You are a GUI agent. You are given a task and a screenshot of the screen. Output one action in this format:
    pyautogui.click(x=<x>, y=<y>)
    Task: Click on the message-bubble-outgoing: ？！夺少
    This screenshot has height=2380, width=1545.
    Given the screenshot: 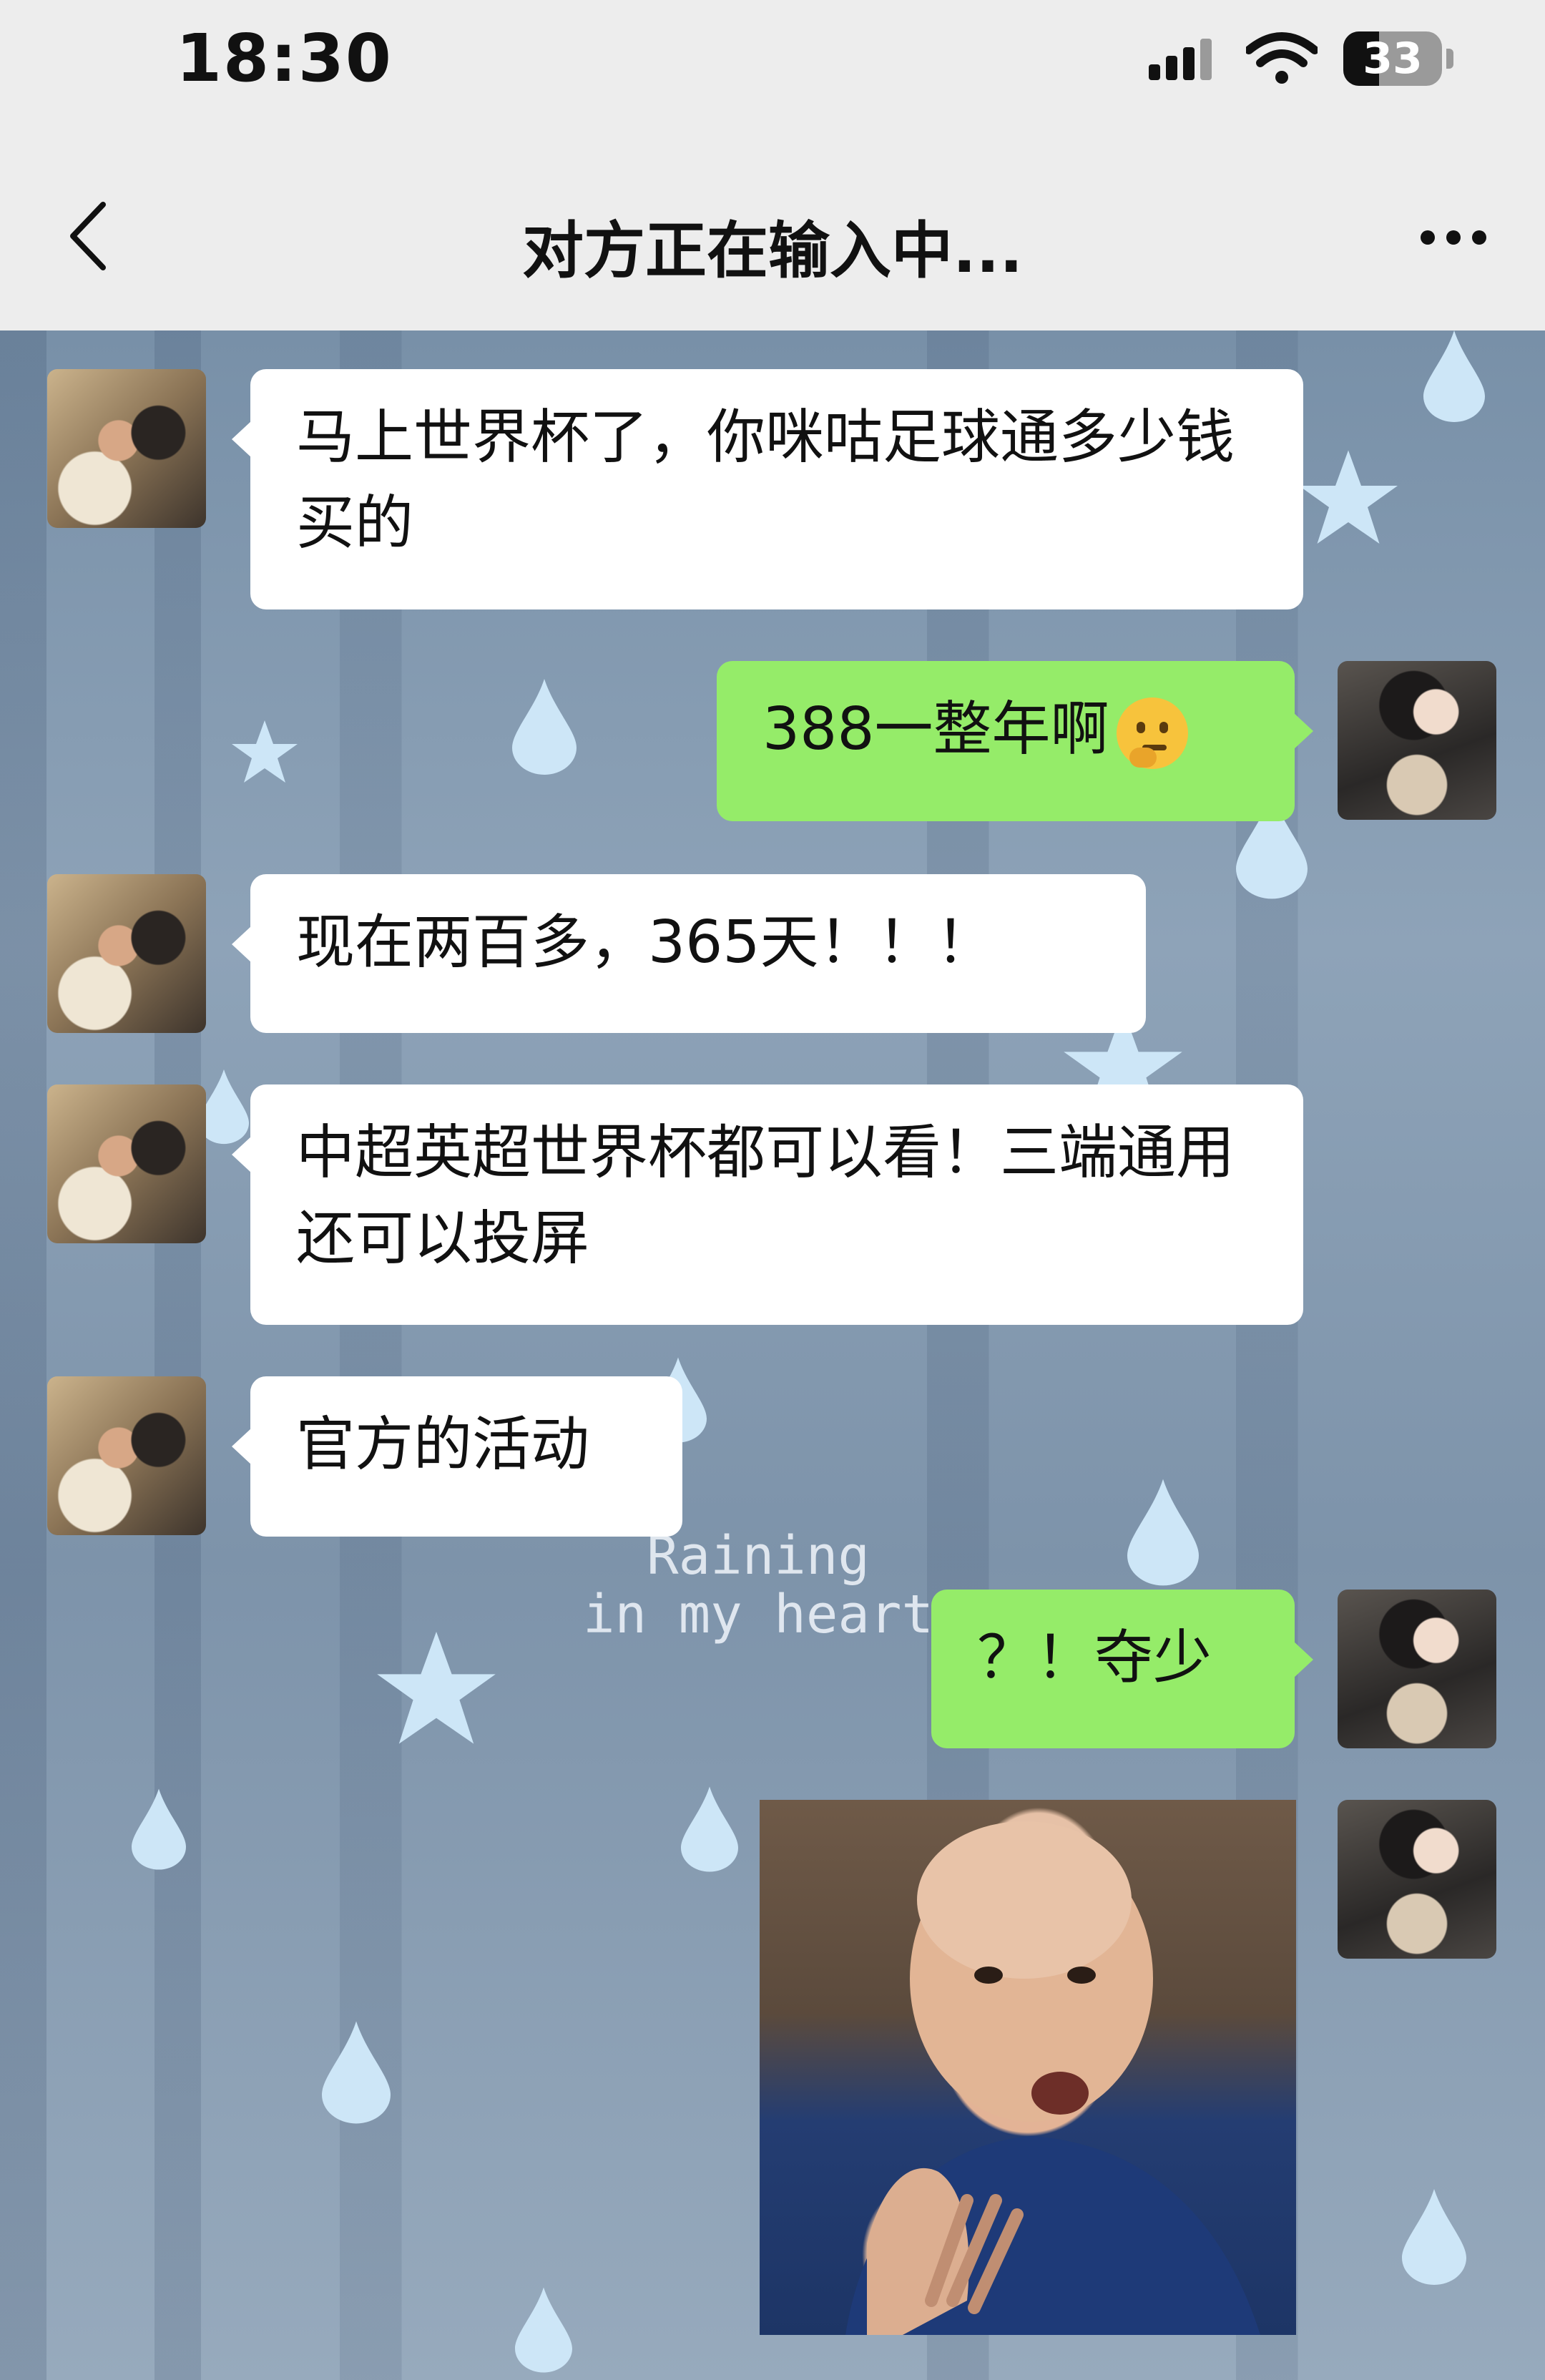 What is the action you would take?
    pyautogui.click(x=1122, y=1669)
    